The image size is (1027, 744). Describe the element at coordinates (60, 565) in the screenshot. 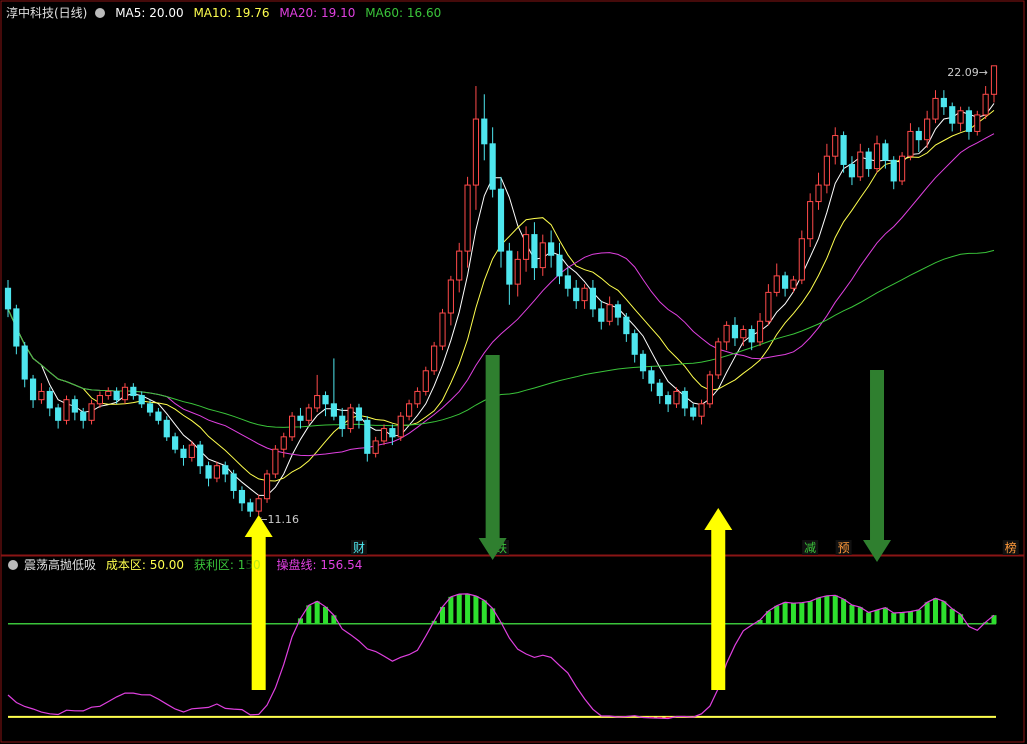

I see `indicator-name: 震荡高抛低吸` at that location.